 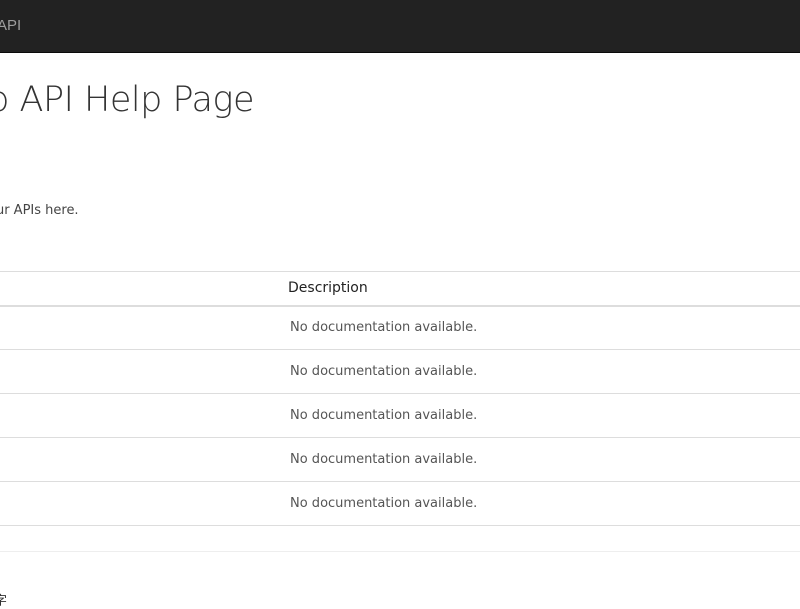 I want to click on api-column-header, so click(x=144, y=289).